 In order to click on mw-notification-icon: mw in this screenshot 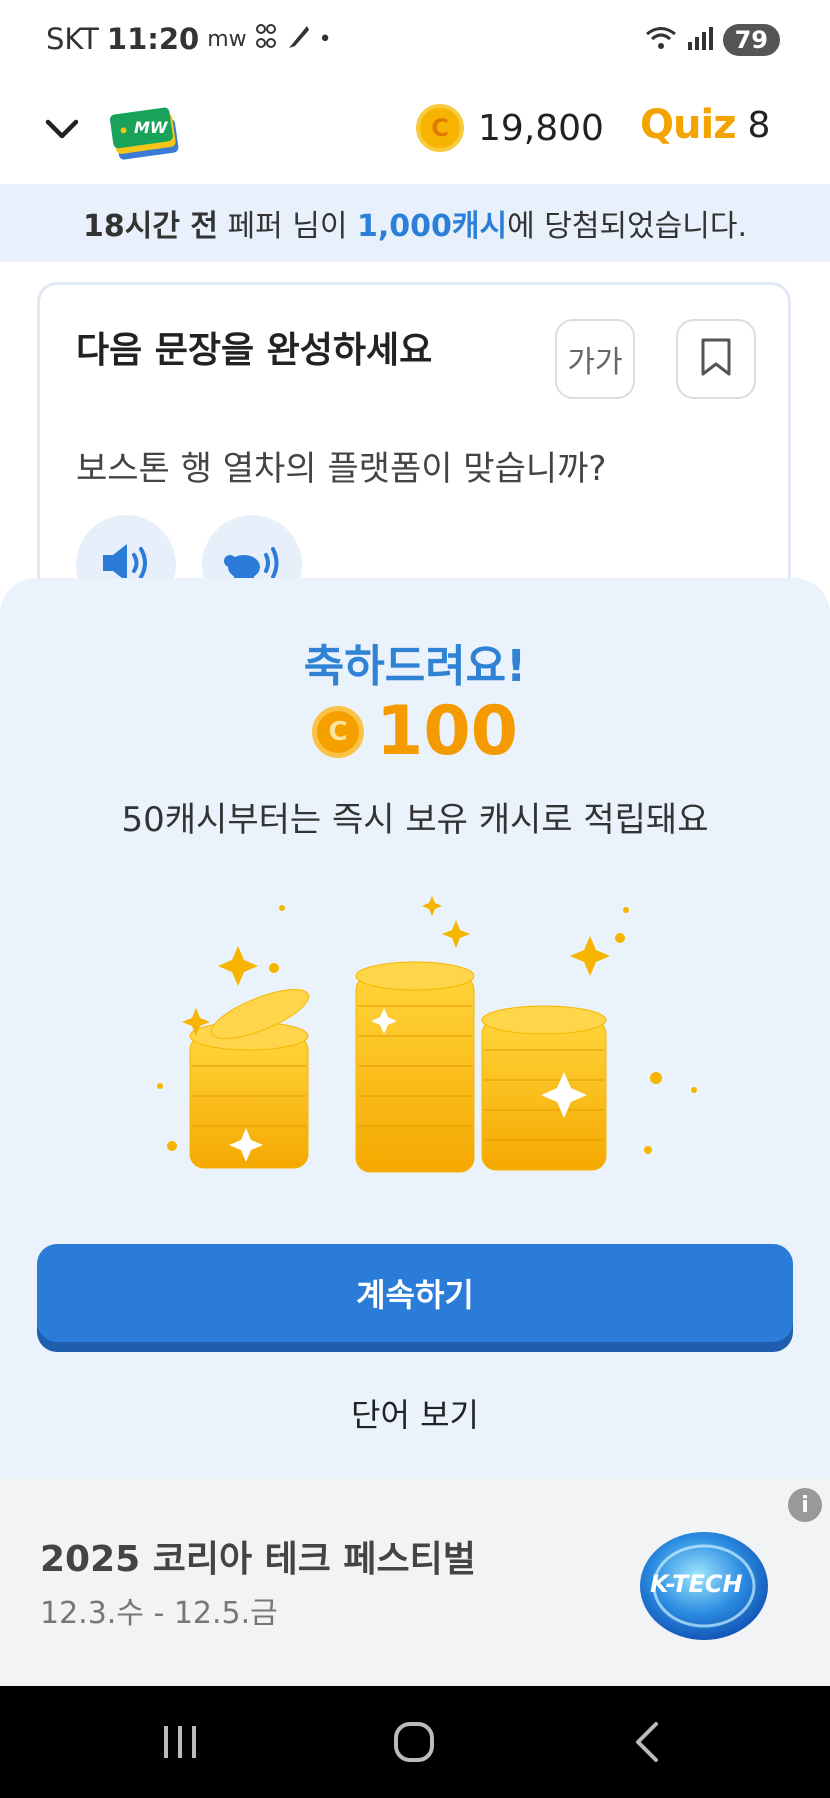, I will do `click(227, 39)`.